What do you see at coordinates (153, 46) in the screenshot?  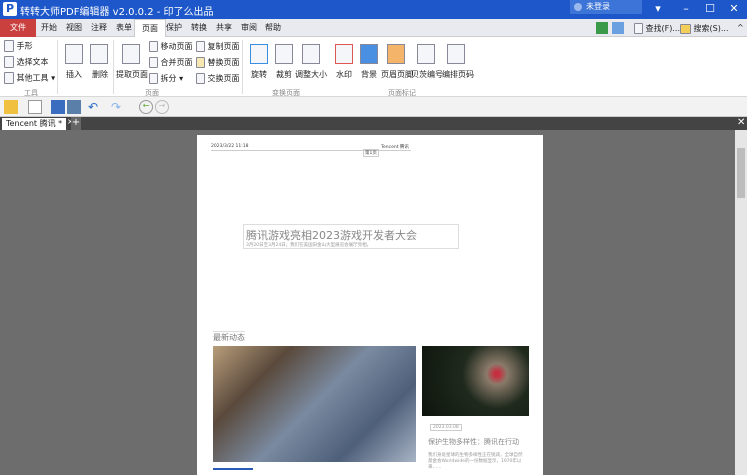 I see `move-page-icon` at bounding box center [153, 46].